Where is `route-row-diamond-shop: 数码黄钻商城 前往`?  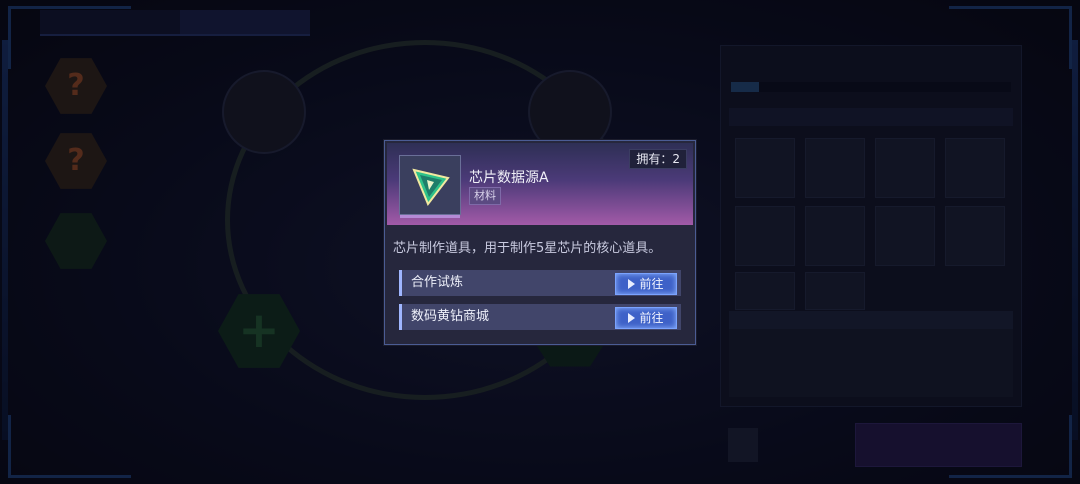 route-row-diamond-shop: 数码黄钻商城 前往 is located at coordinates (540, 317).